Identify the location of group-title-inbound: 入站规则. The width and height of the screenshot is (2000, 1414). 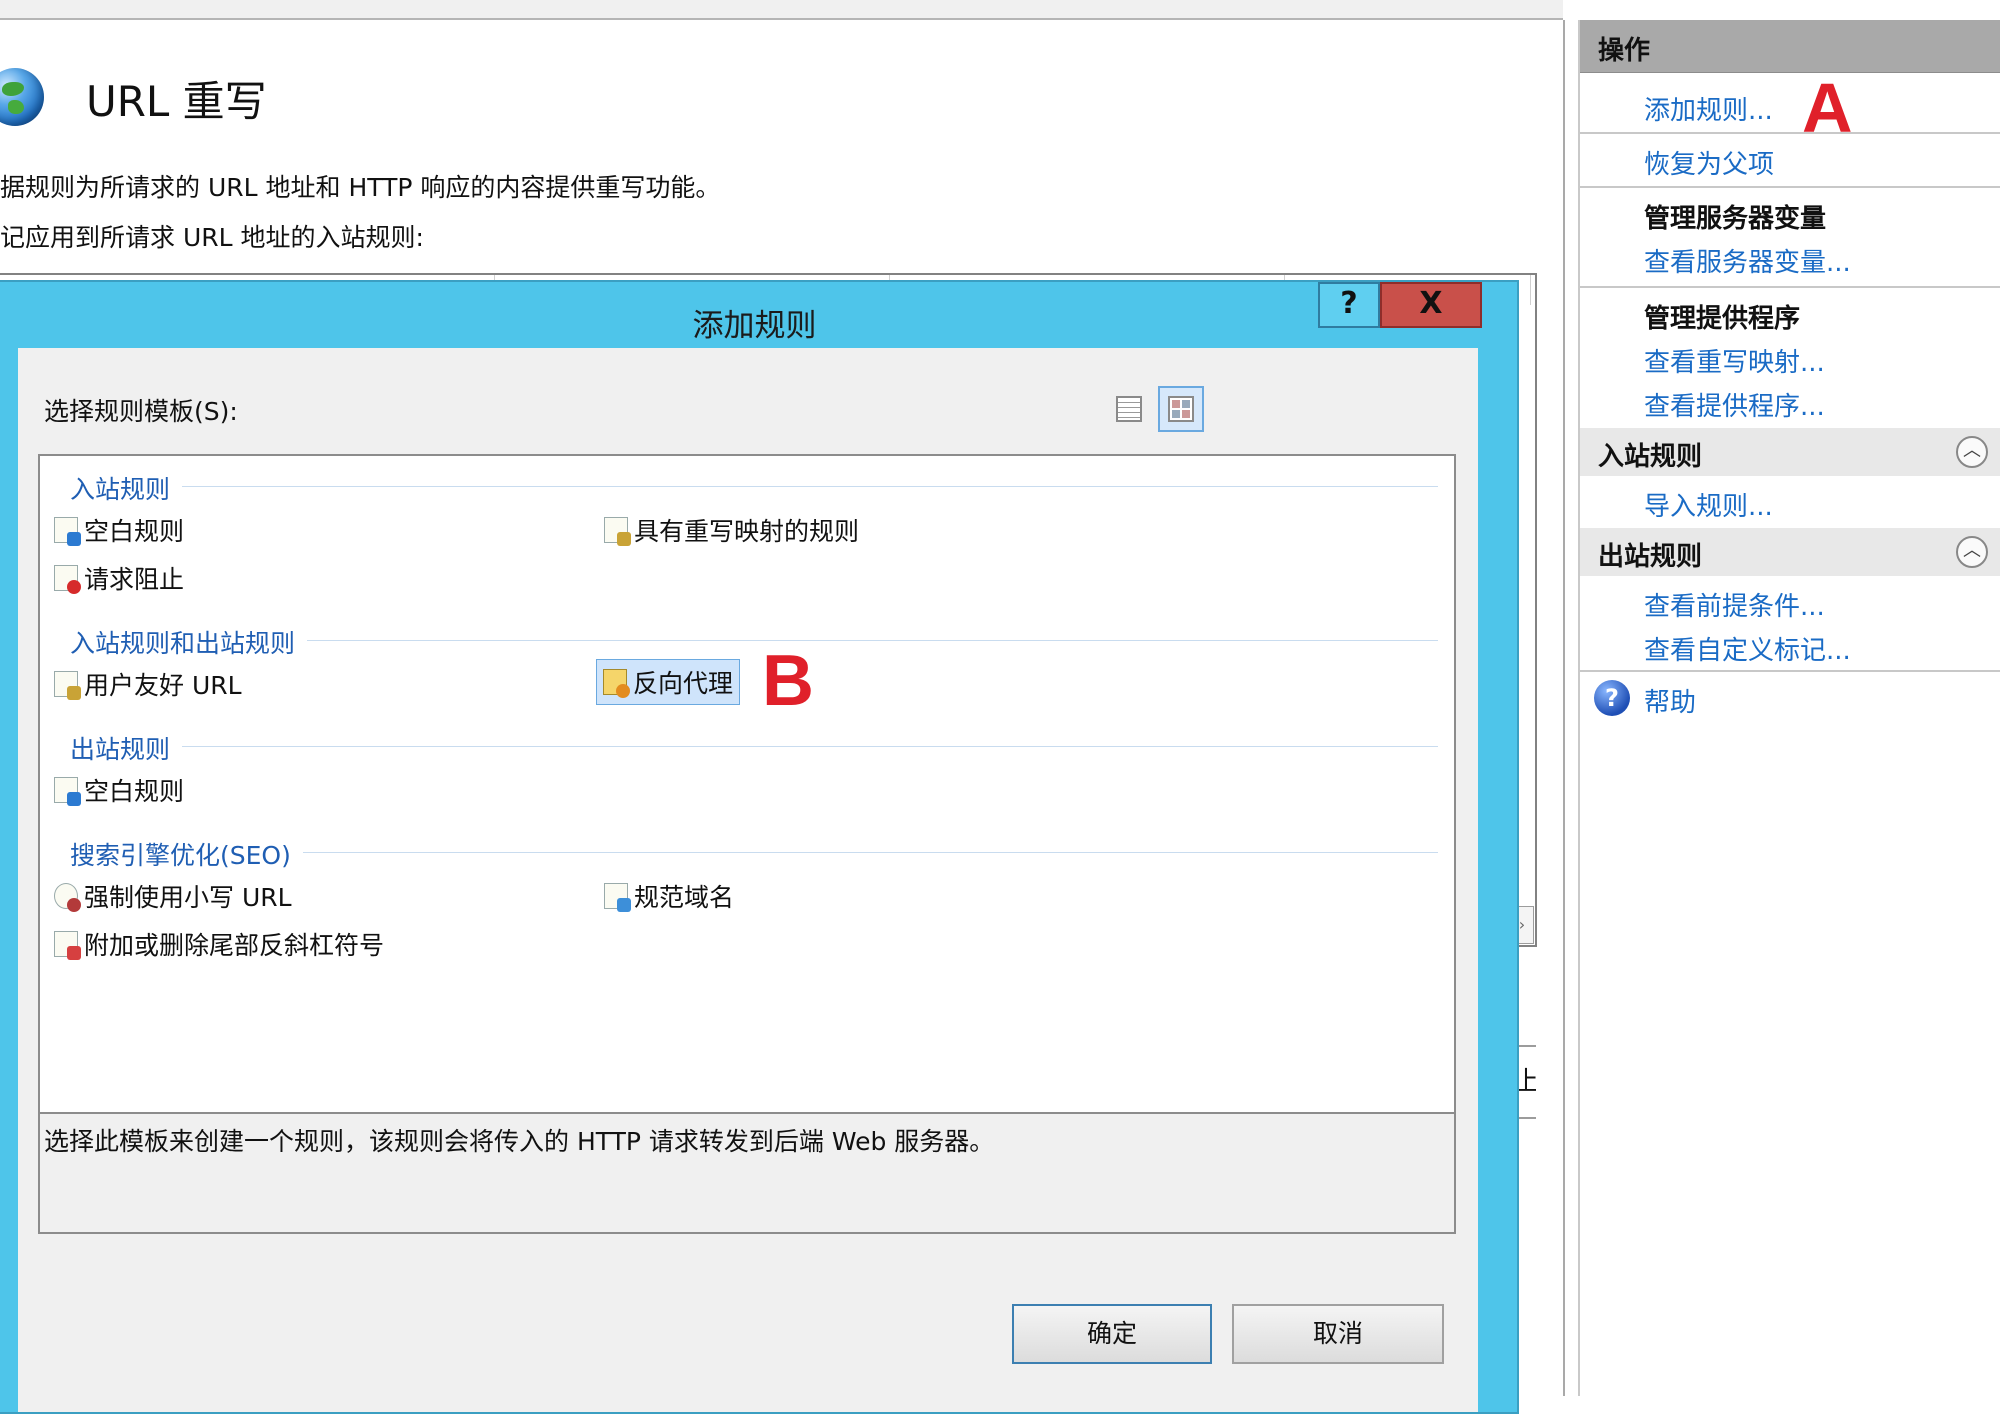
(126, 488).